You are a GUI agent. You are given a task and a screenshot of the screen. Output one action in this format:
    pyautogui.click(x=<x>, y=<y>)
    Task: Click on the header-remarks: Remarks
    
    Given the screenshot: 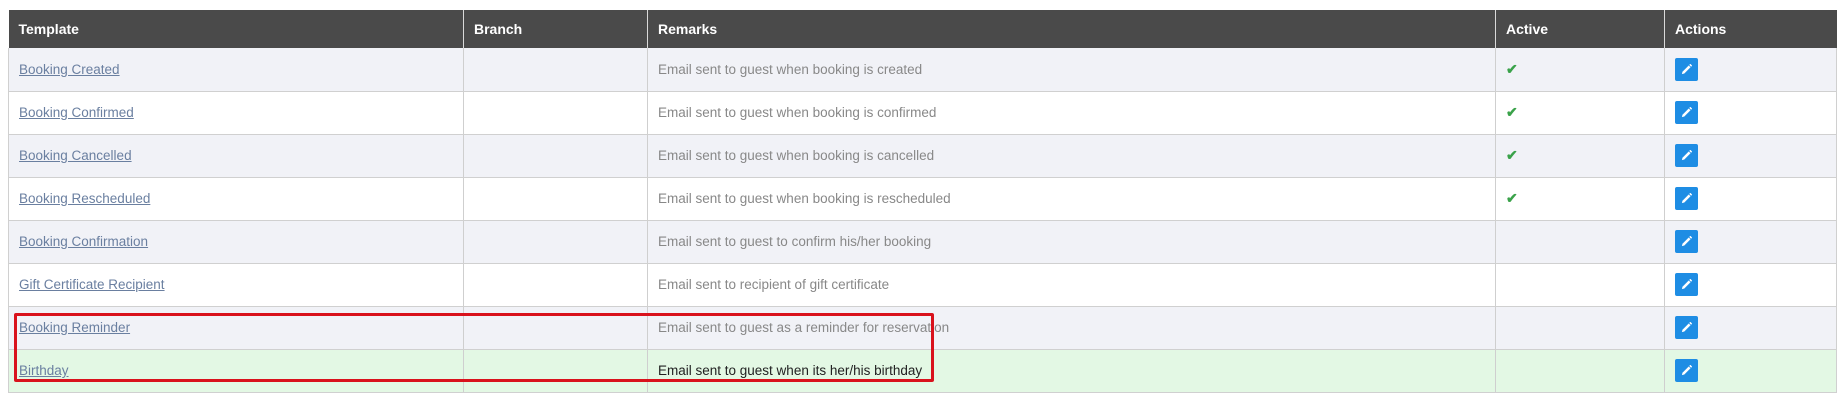 What is the action you would take?
    pyautogui.click(x=1071, y=29)
    